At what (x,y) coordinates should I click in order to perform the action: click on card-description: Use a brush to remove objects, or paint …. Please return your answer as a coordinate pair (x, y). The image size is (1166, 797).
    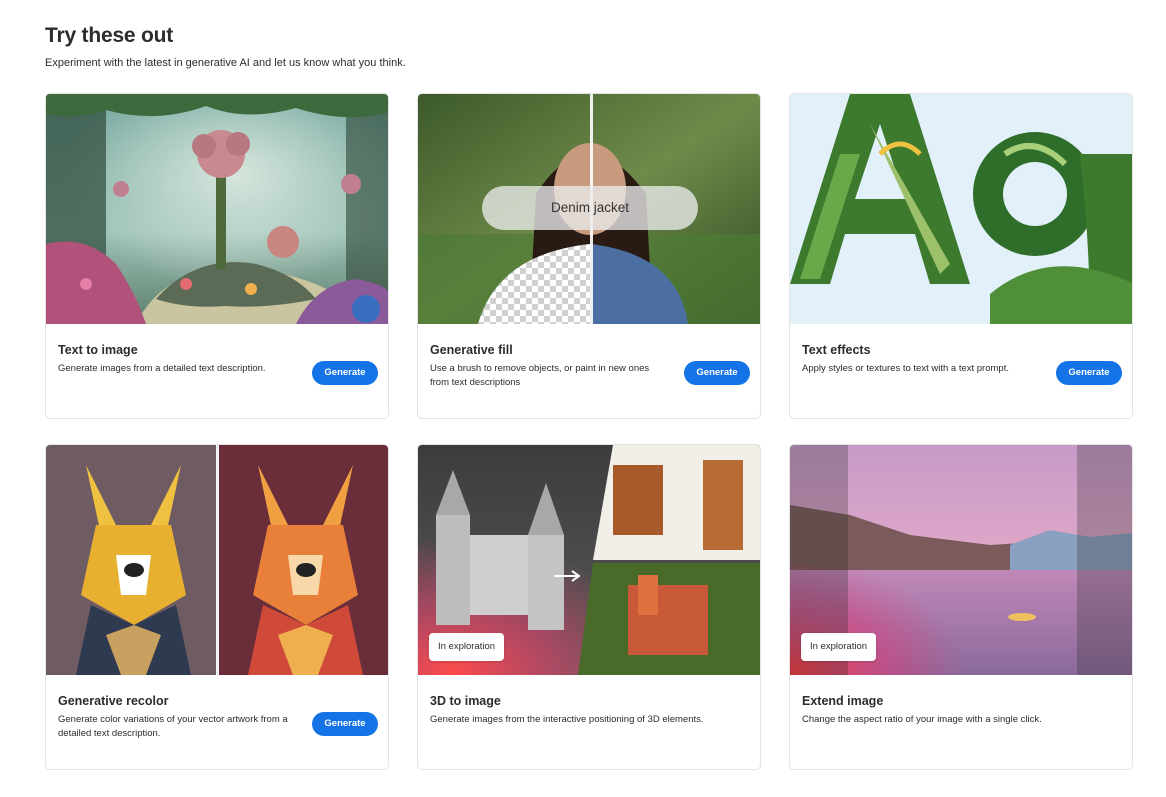
    Looking at the image, I should click on (540, 375).